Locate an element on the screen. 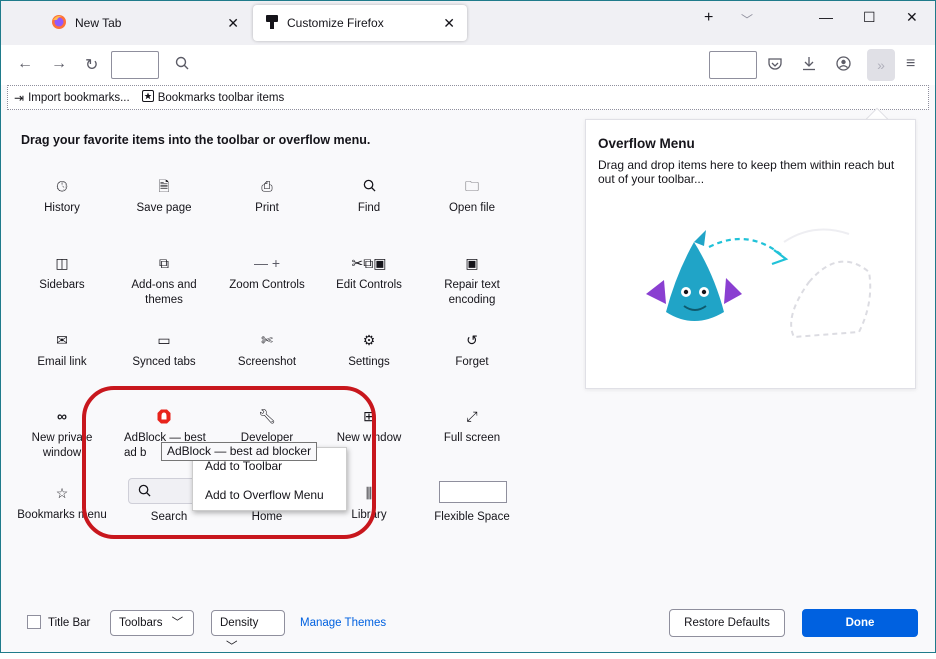  toolbars-dropdown: Toolbars ﹀ is located at coordinates (152, 623).